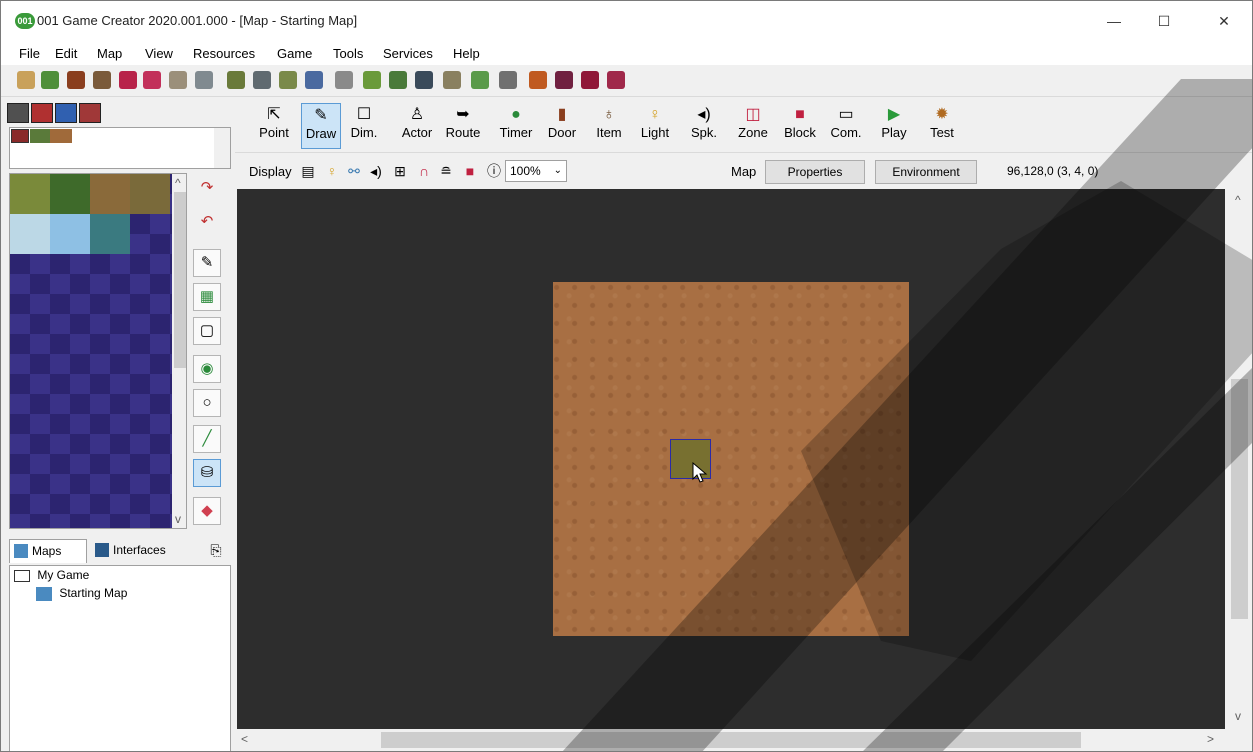  I want to click on layers-icon: ≘, so click(446, 171).